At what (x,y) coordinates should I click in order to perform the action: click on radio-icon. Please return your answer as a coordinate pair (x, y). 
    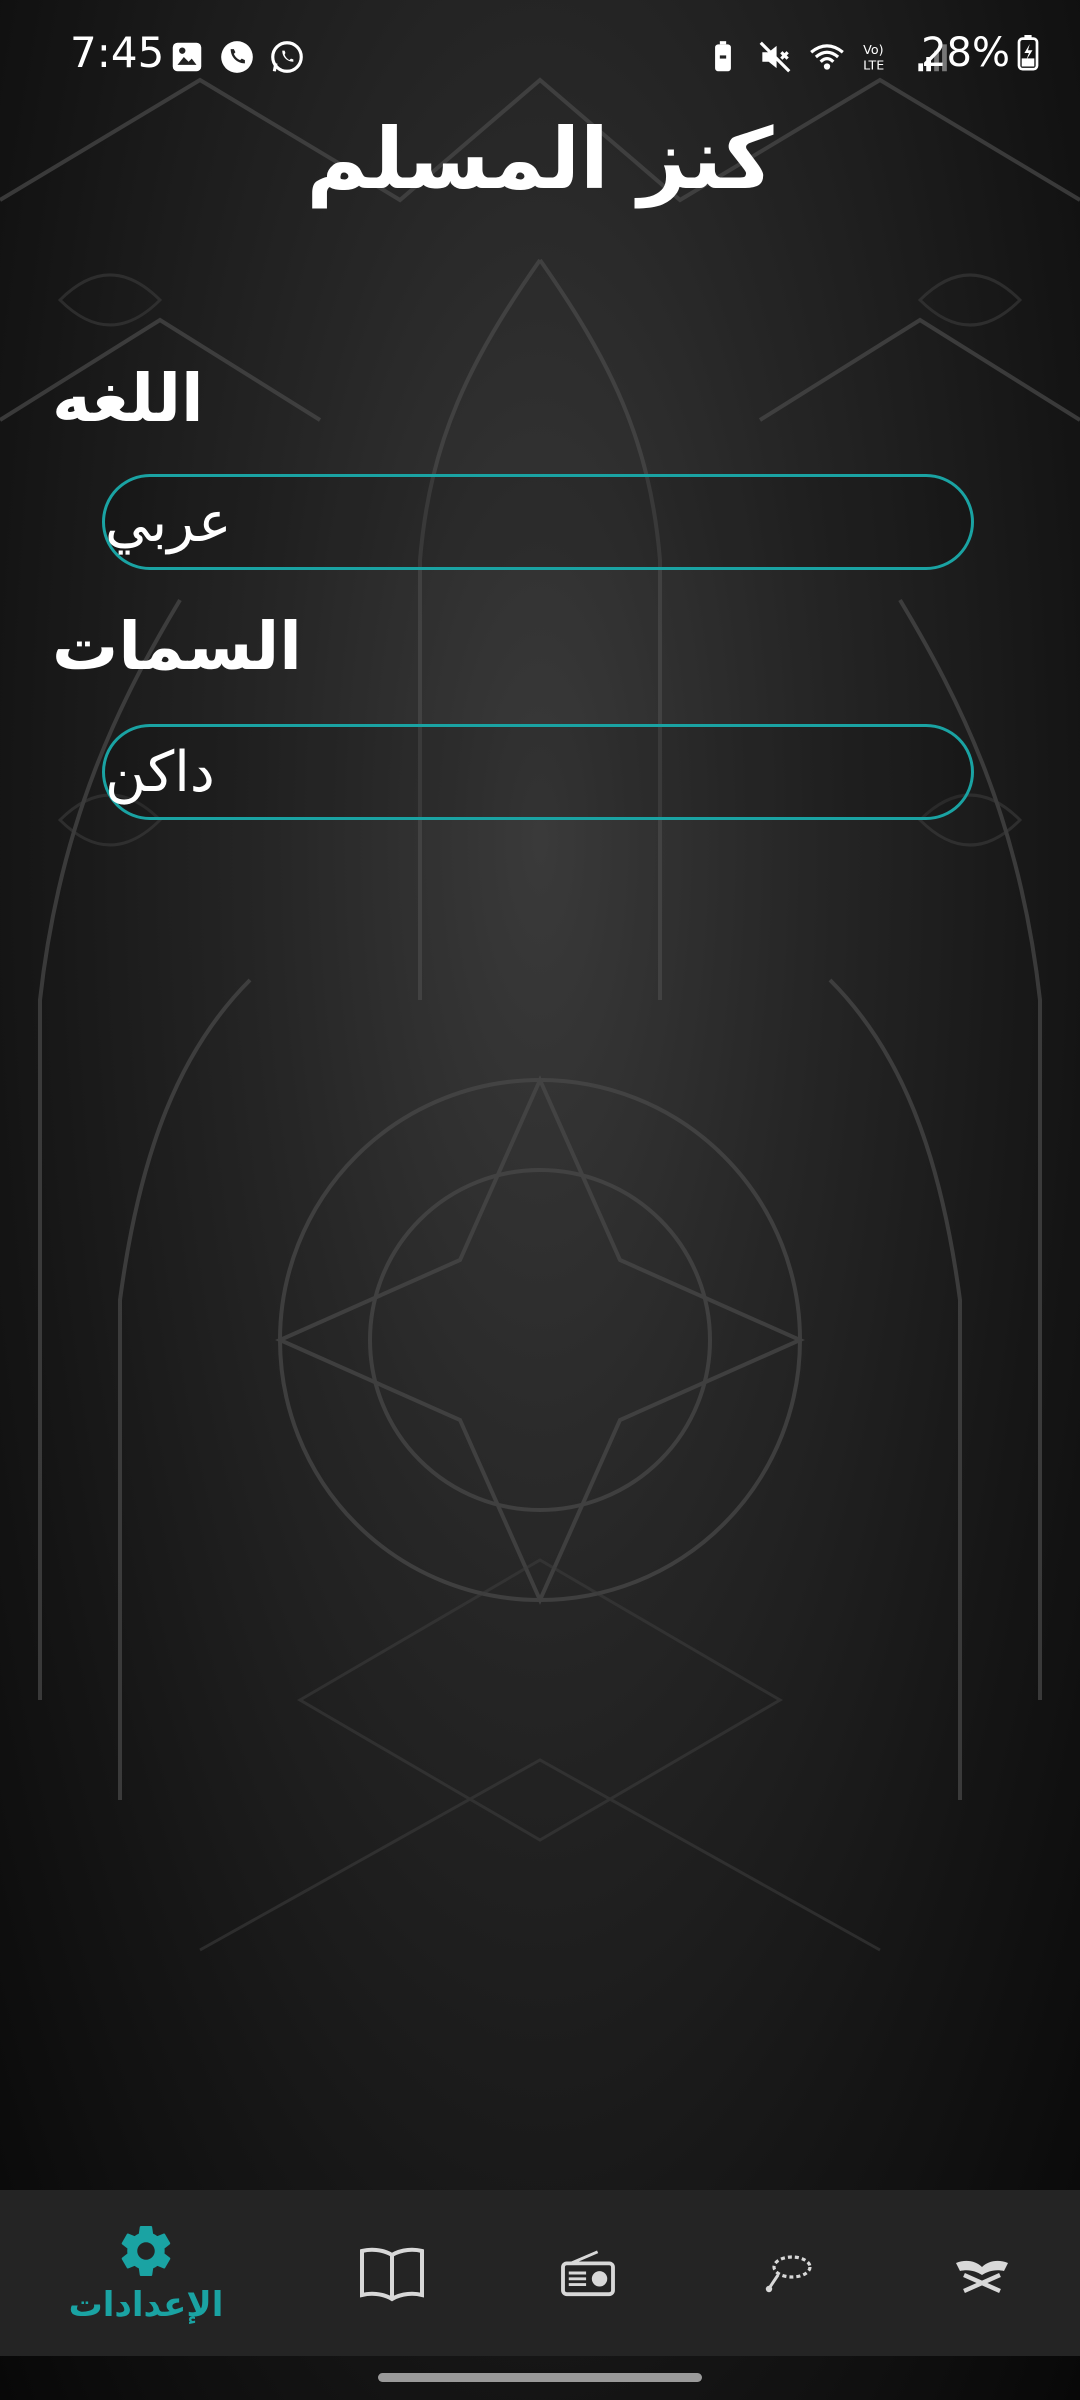
    Looking at the image, I should click on (588, 2273).